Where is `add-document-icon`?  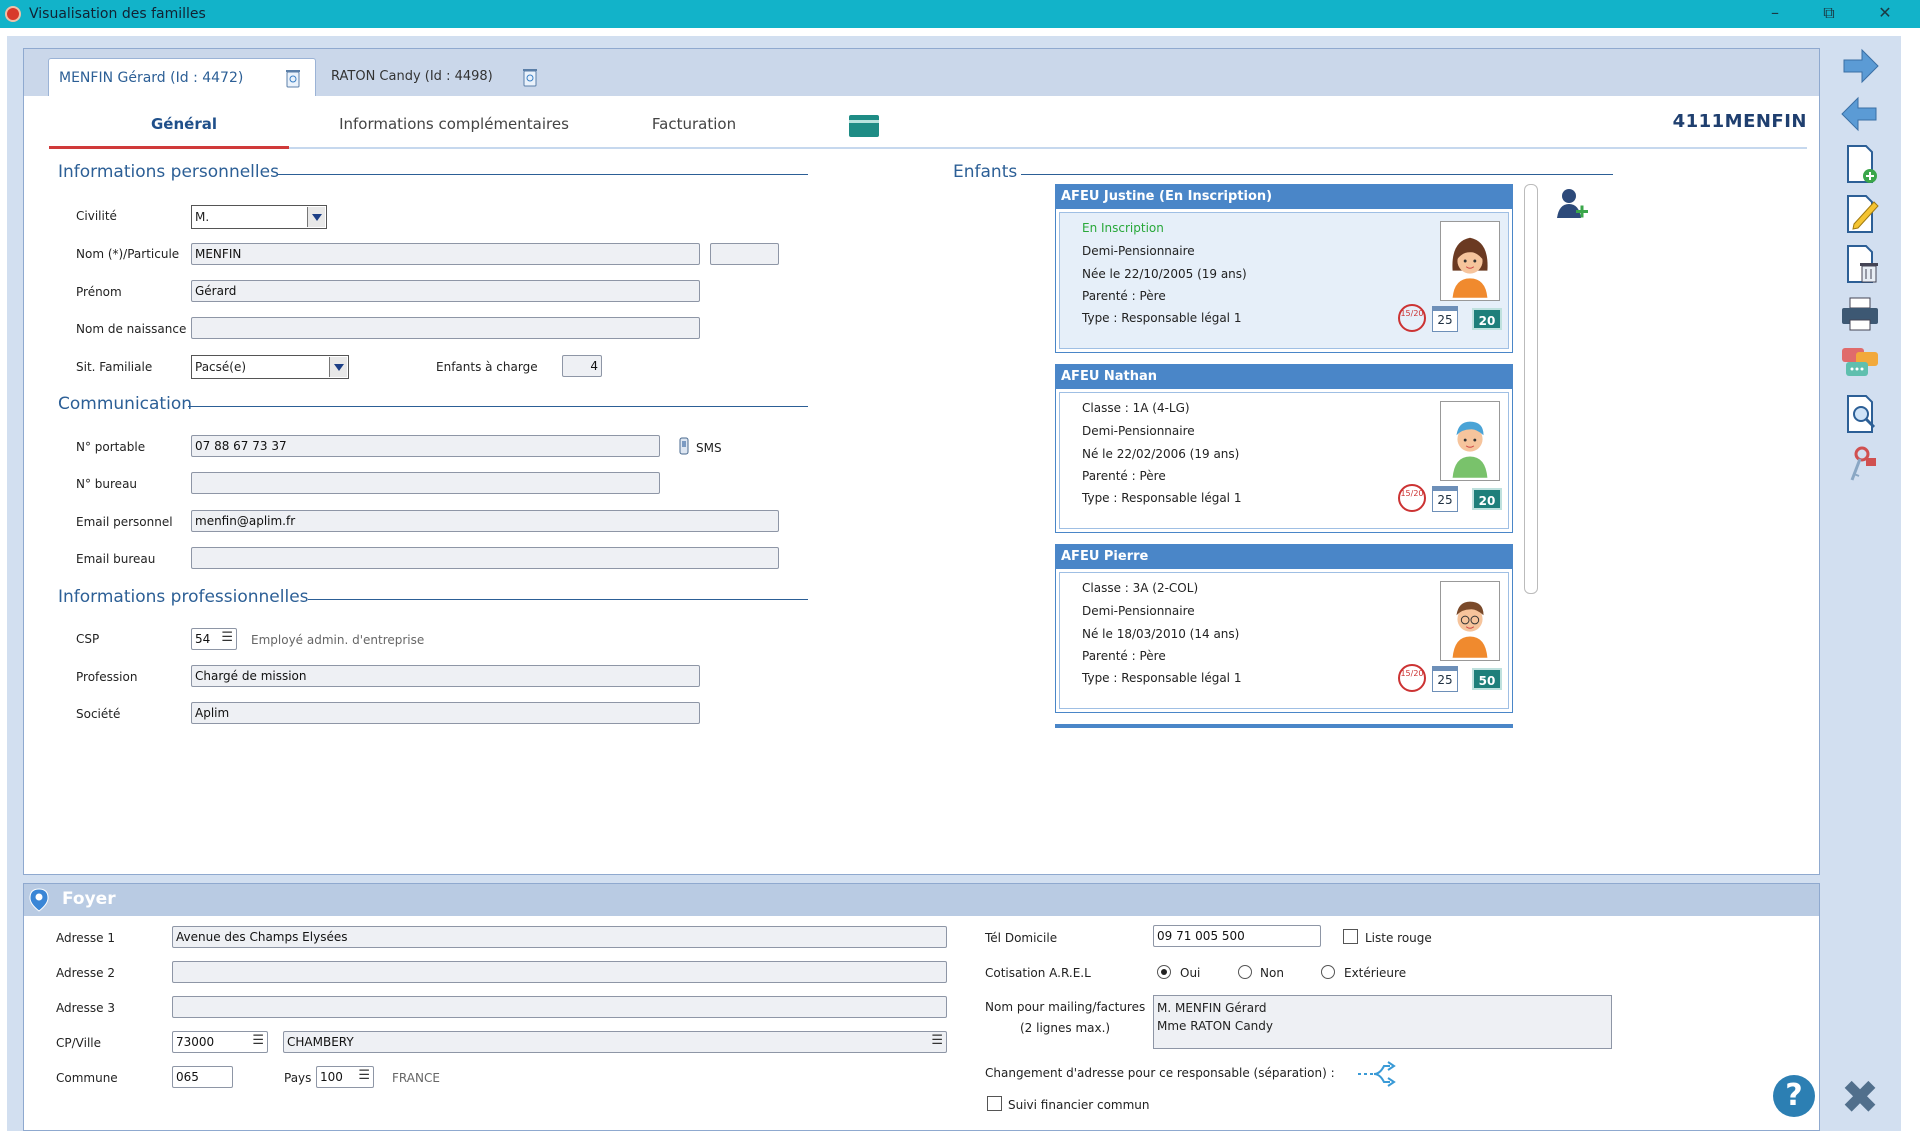
add-document-icon is located at coordinates (1860, 164).